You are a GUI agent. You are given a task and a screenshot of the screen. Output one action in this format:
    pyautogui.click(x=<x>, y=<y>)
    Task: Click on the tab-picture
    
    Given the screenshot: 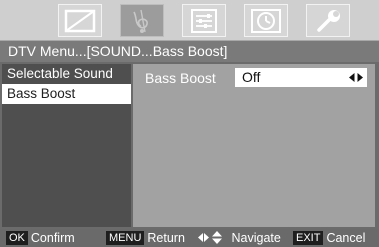 What is the action you would take?
    pyautogui.click(x=80, y=20)
    